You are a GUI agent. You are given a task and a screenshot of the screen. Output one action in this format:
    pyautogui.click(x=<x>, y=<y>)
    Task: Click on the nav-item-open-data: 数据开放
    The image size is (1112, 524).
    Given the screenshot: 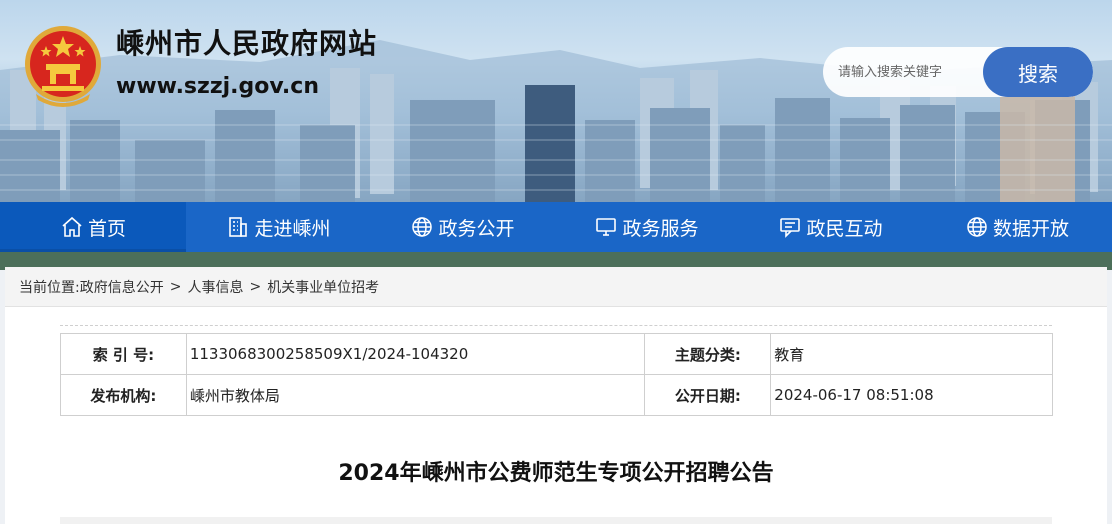 What is the action you would take?
    pyautogui.click(x=1017, y=227)
    